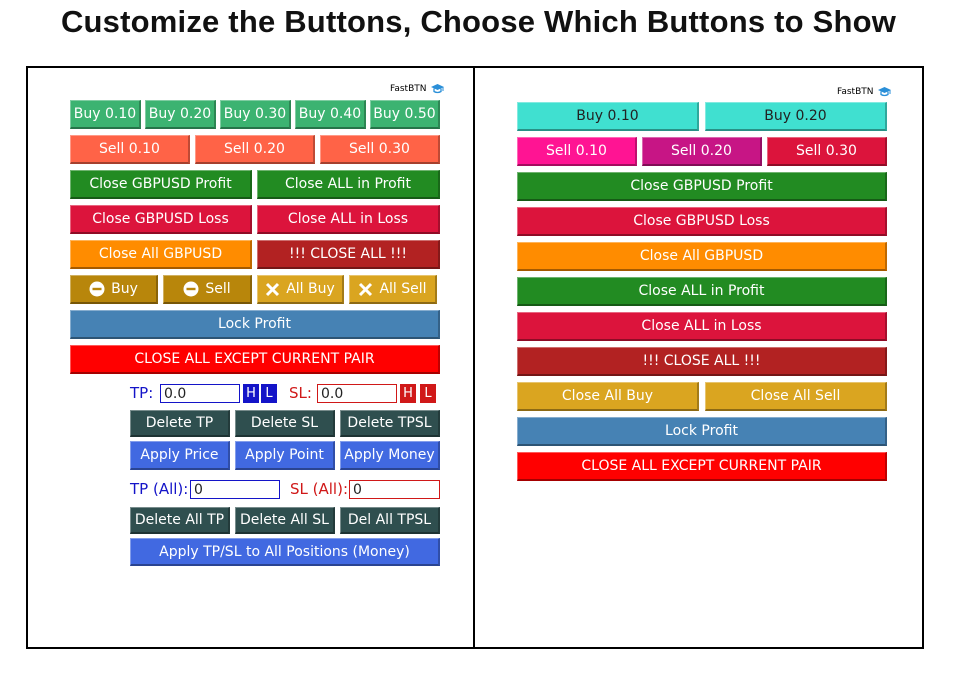 This screenshot has height=674, width=957. I want to click on close-all-buy-button: Close All Buy, so click(608, 396).